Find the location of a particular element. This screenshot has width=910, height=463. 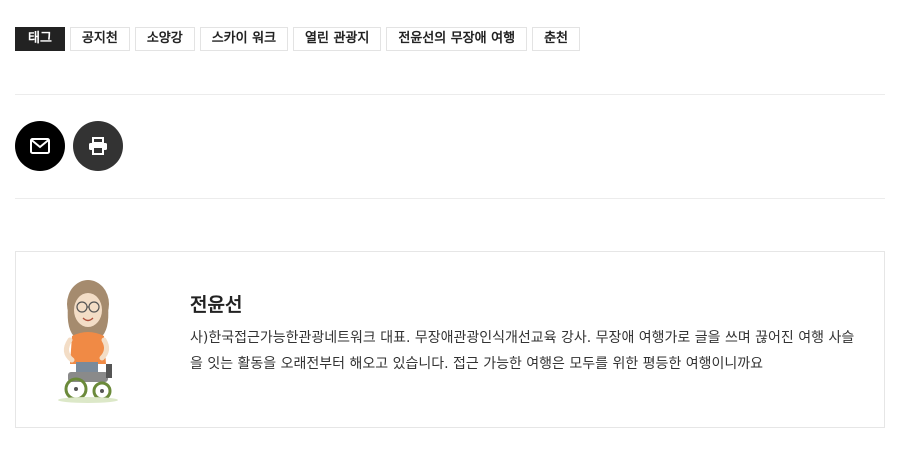

envelope-icon is located at coordinates (40, 146).